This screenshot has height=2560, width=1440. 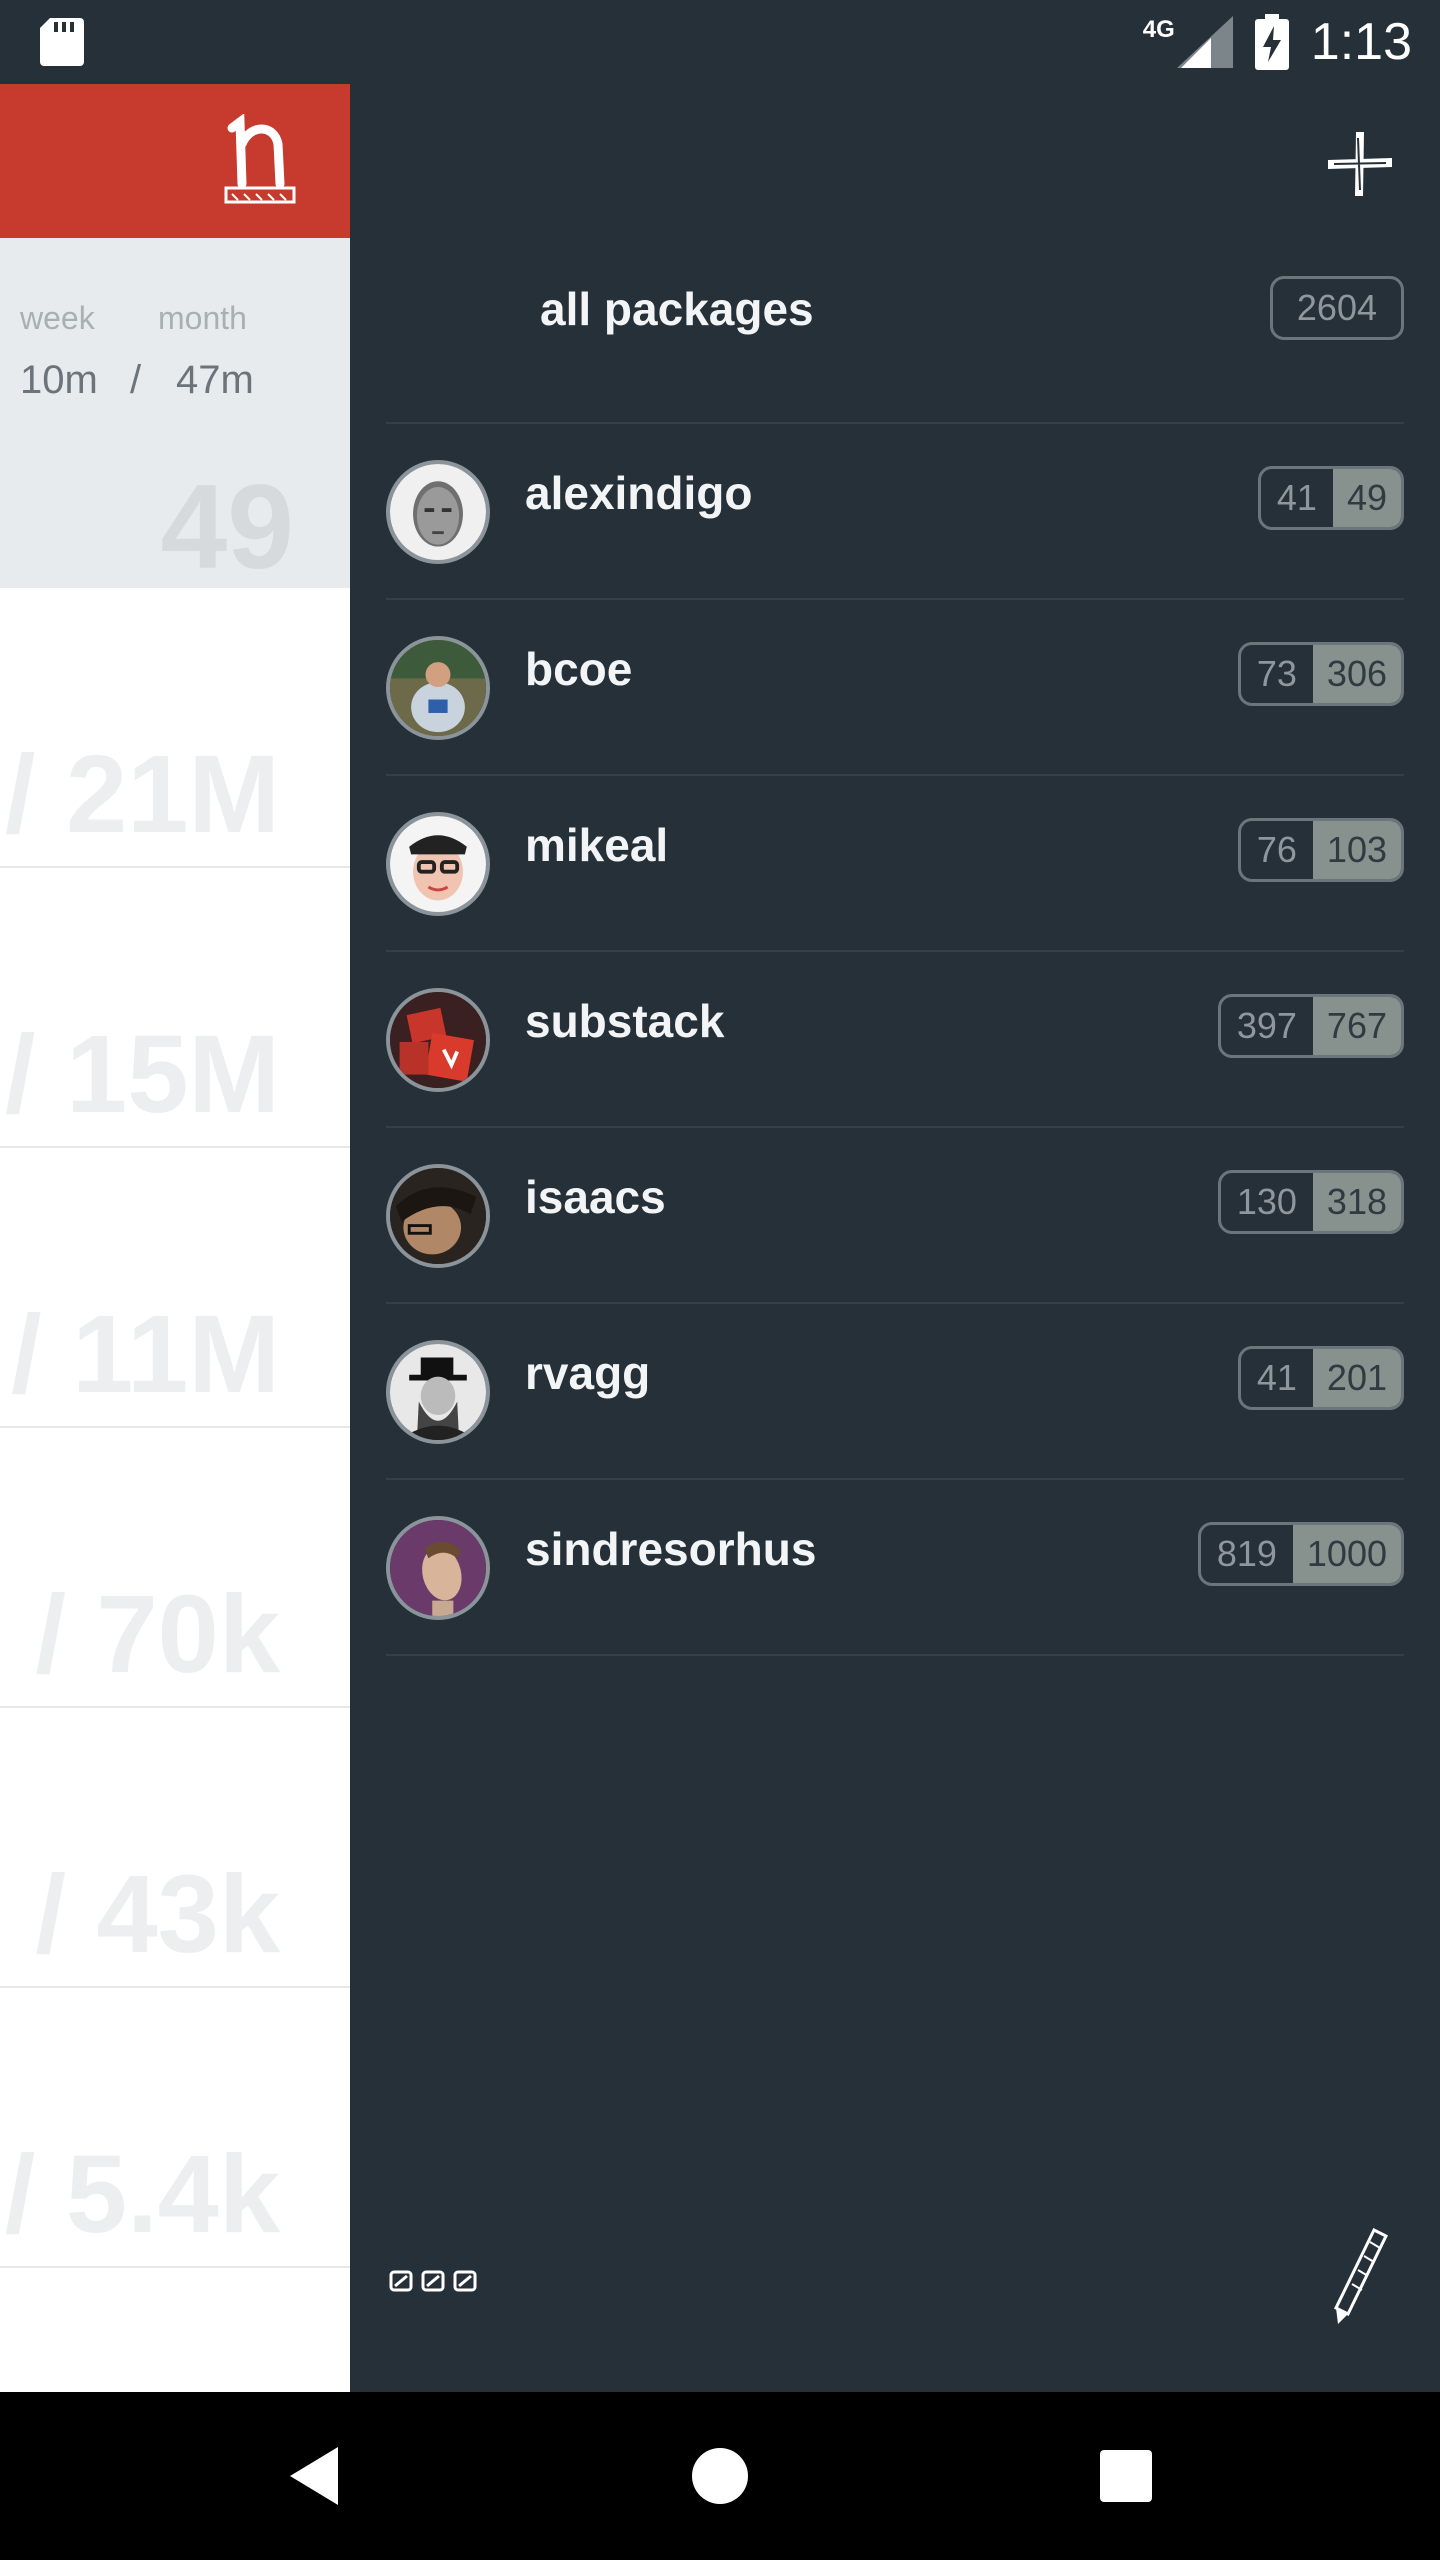 What do you see at coordinates (1336, 308) in the screenshot?
I see `all-packages-count: 2604` at bounding box center [1336, 308].